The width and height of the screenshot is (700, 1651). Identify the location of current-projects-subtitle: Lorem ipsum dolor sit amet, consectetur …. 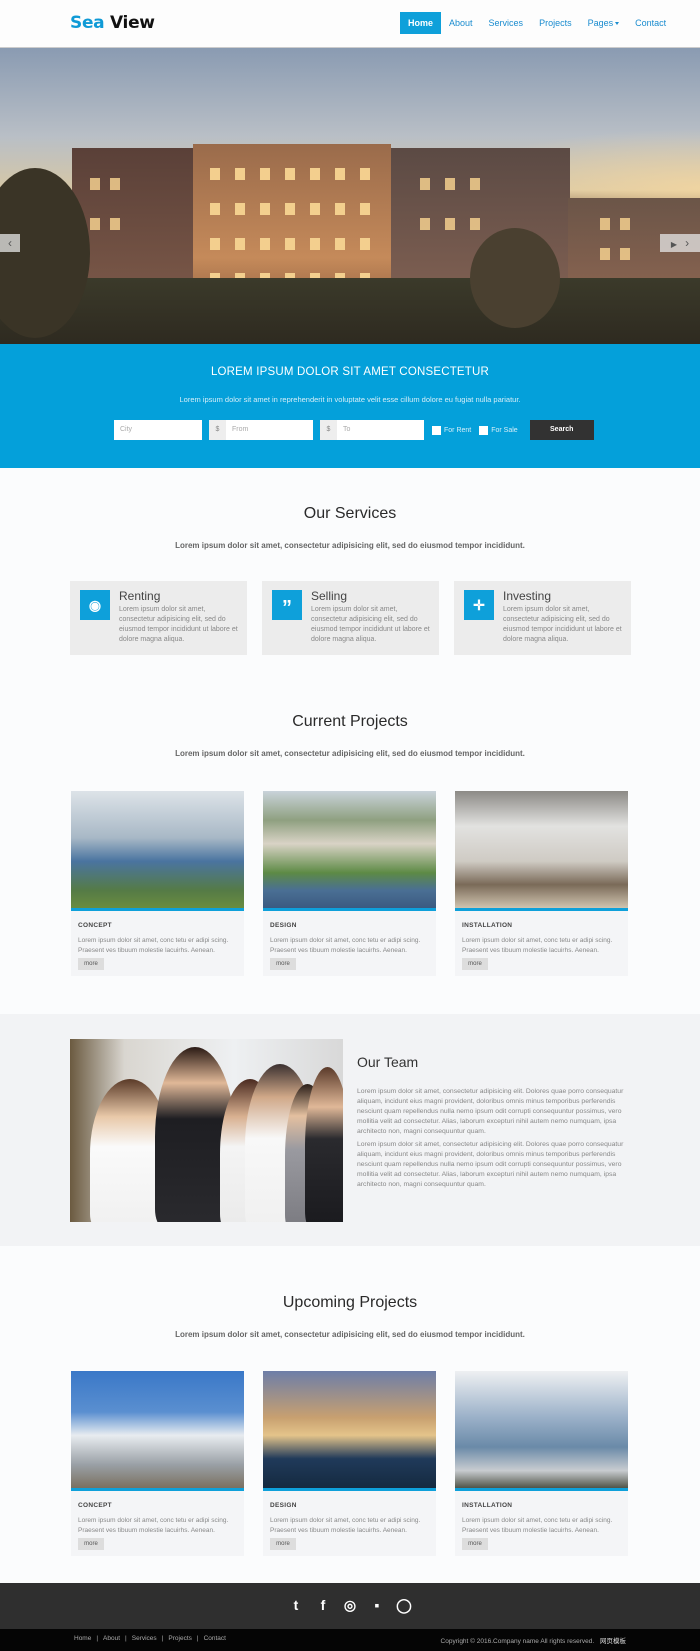
(350, 753).